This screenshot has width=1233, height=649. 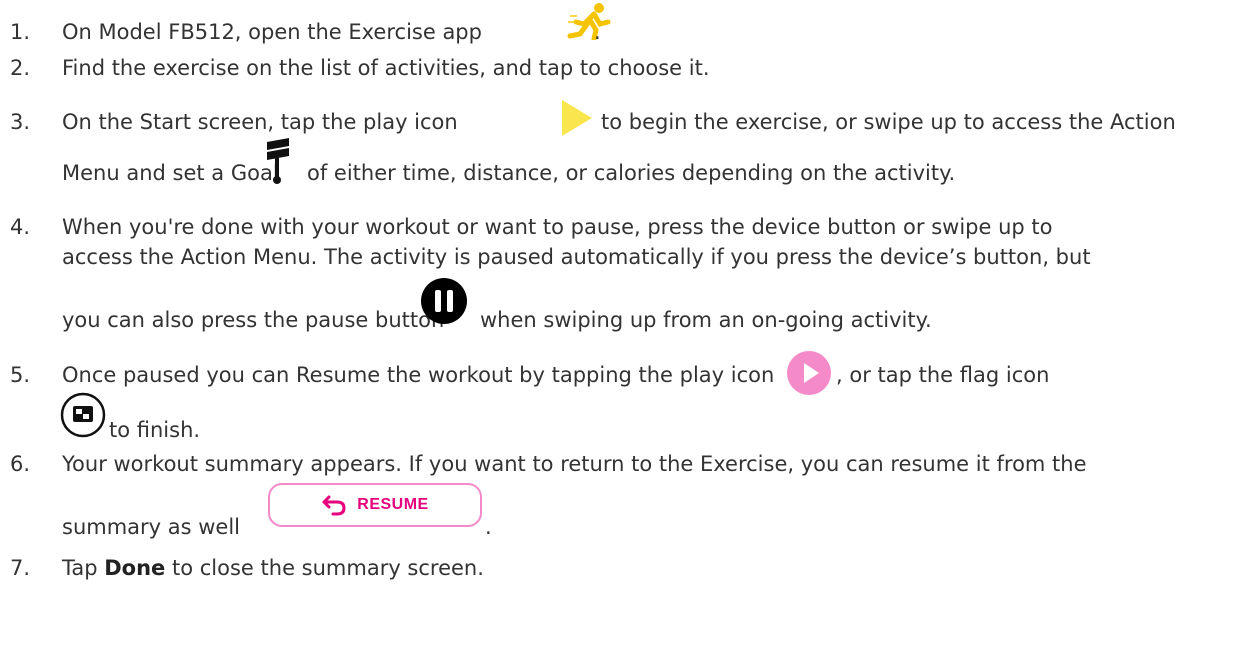 What do you see at coordinates (20, 568) in the screenshot?
I see `step-number: 7.` at bounding box center [20, 568].